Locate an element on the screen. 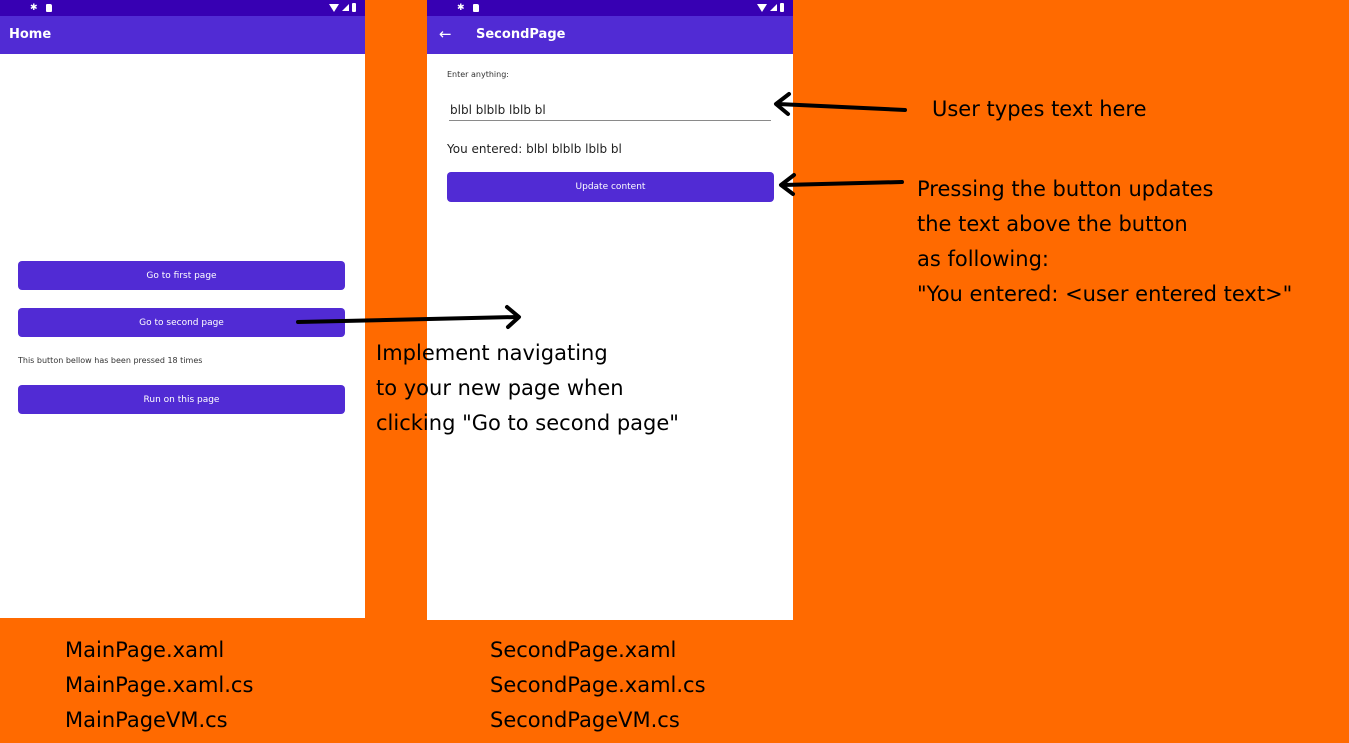 This screenshot has width=1349, height=743. back-arrow-icon: ← is located at coordinates (445, 34).